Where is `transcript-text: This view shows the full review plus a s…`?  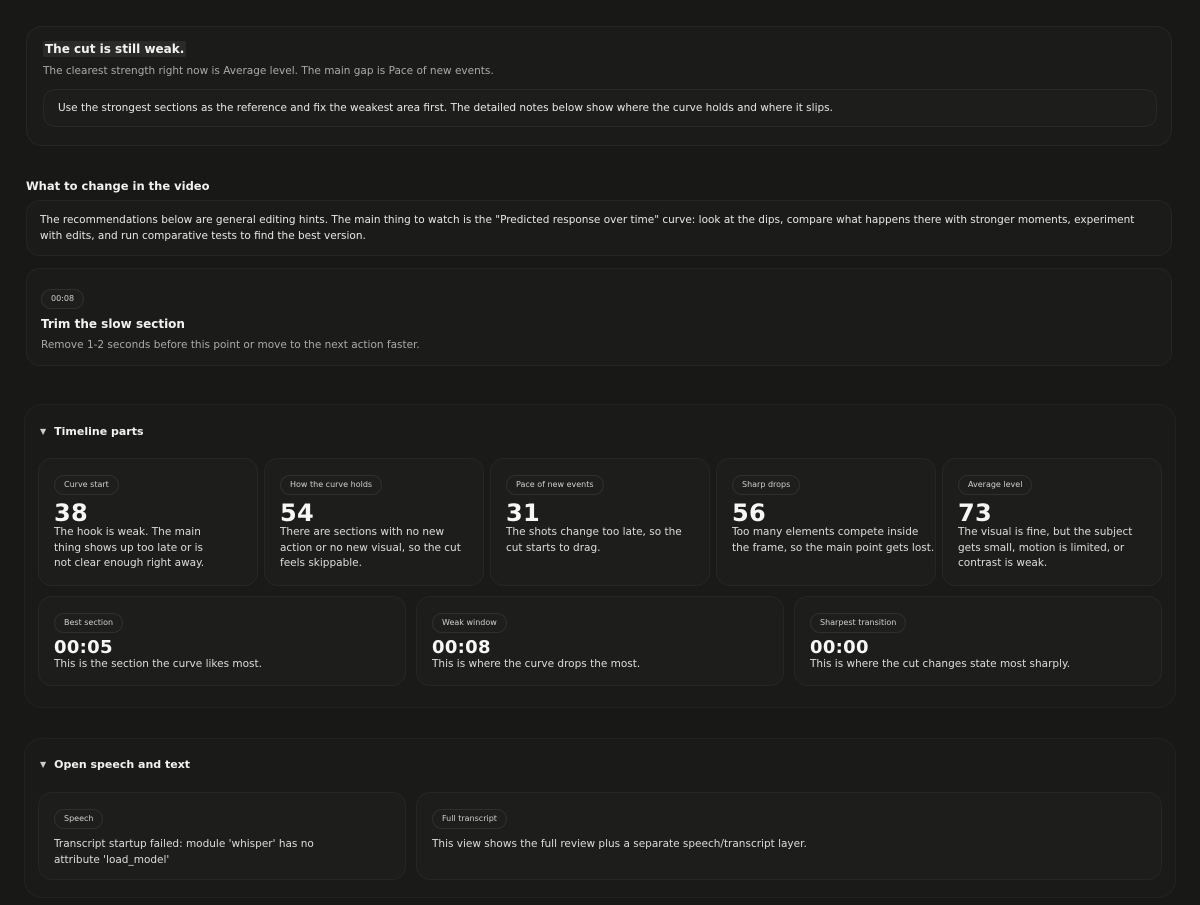
transcript-text: This view shows the full review plus a s… is located at coordinates (619, 844).